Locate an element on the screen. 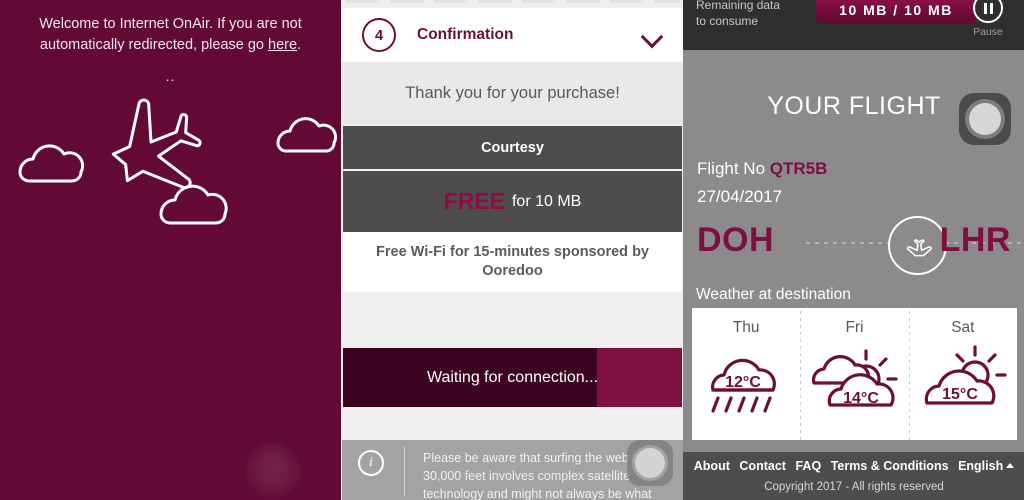 This screenshot has width=1024, height=500. thank-you-message: Thank you for your purchase! is located at coordinates (512, 93).